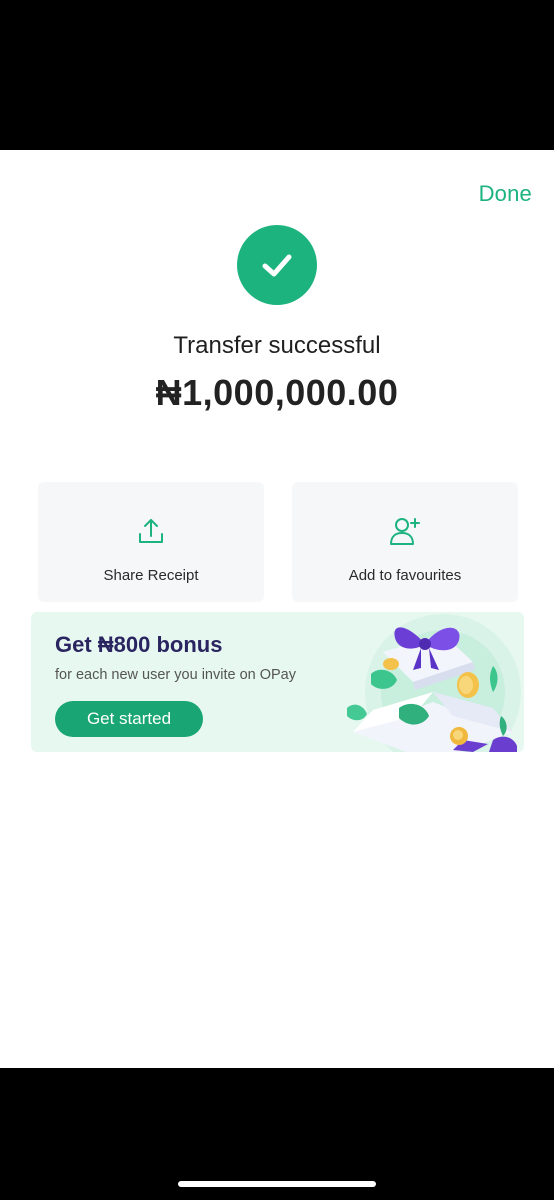  I want to click on share-receipt-button: Share Receipt, so click(151, 542).